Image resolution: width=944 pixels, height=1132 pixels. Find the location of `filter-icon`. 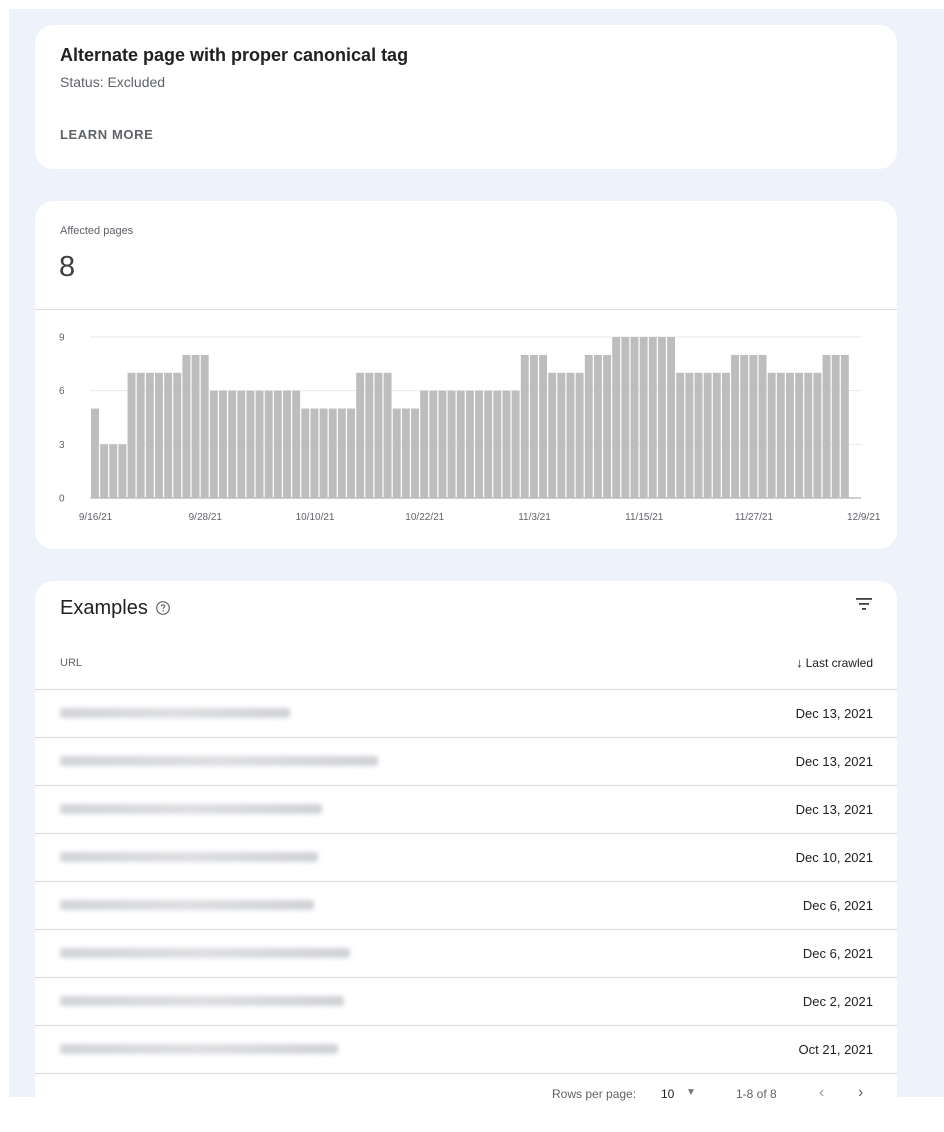

filter-icon is located at coordinates (864, 604).